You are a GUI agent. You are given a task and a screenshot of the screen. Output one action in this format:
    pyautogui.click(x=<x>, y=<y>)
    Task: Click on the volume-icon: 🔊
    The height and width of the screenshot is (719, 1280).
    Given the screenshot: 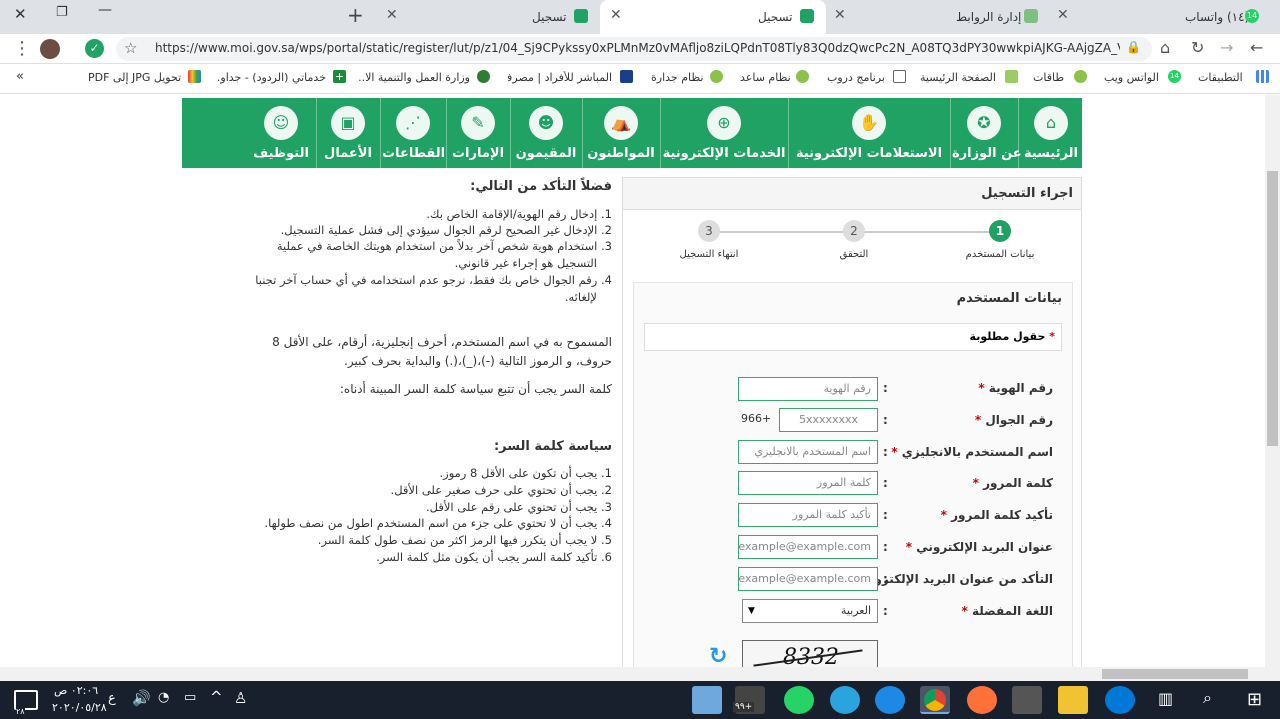 What is the action you would take?
    pyautogui.click(x=141, y=698)
    